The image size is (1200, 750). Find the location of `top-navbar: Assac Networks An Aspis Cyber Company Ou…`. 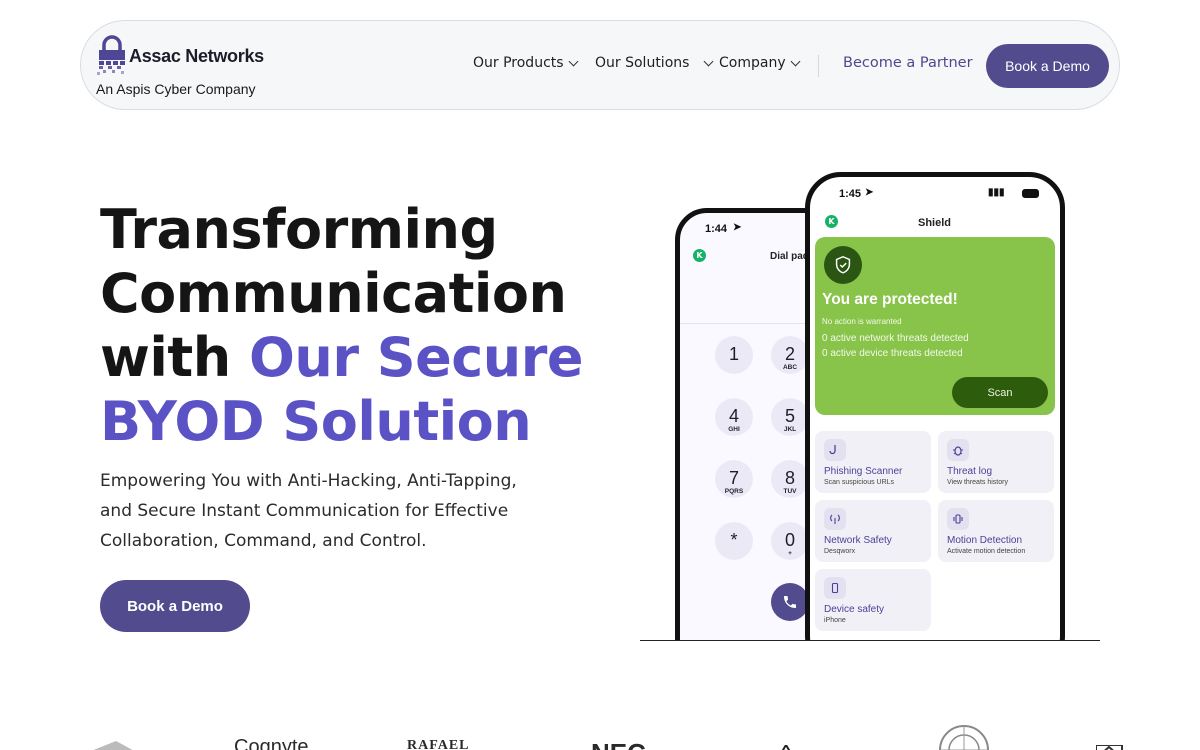

top-navbar: Assac Networks An Aspis Cyber Company Ou… is located at coordinates (600, 65).